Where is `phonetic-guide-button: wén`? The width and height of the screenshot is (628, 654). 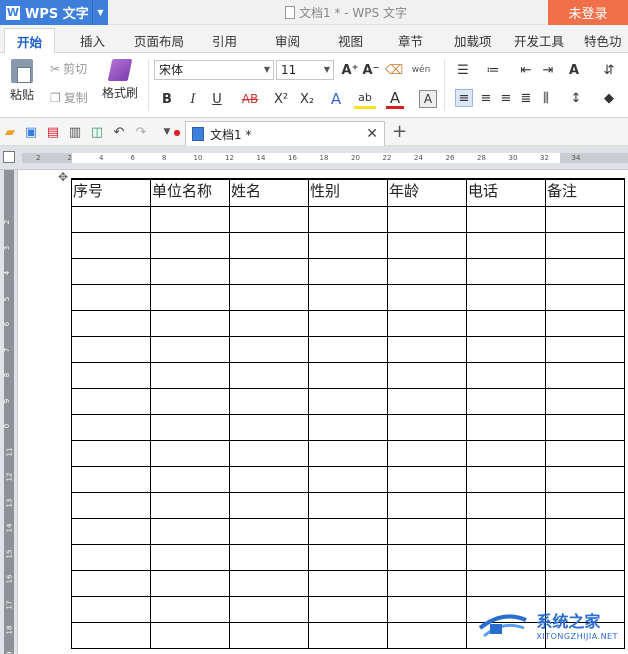 phonetic-guide-button: wén is located at coordinates (421, 70).